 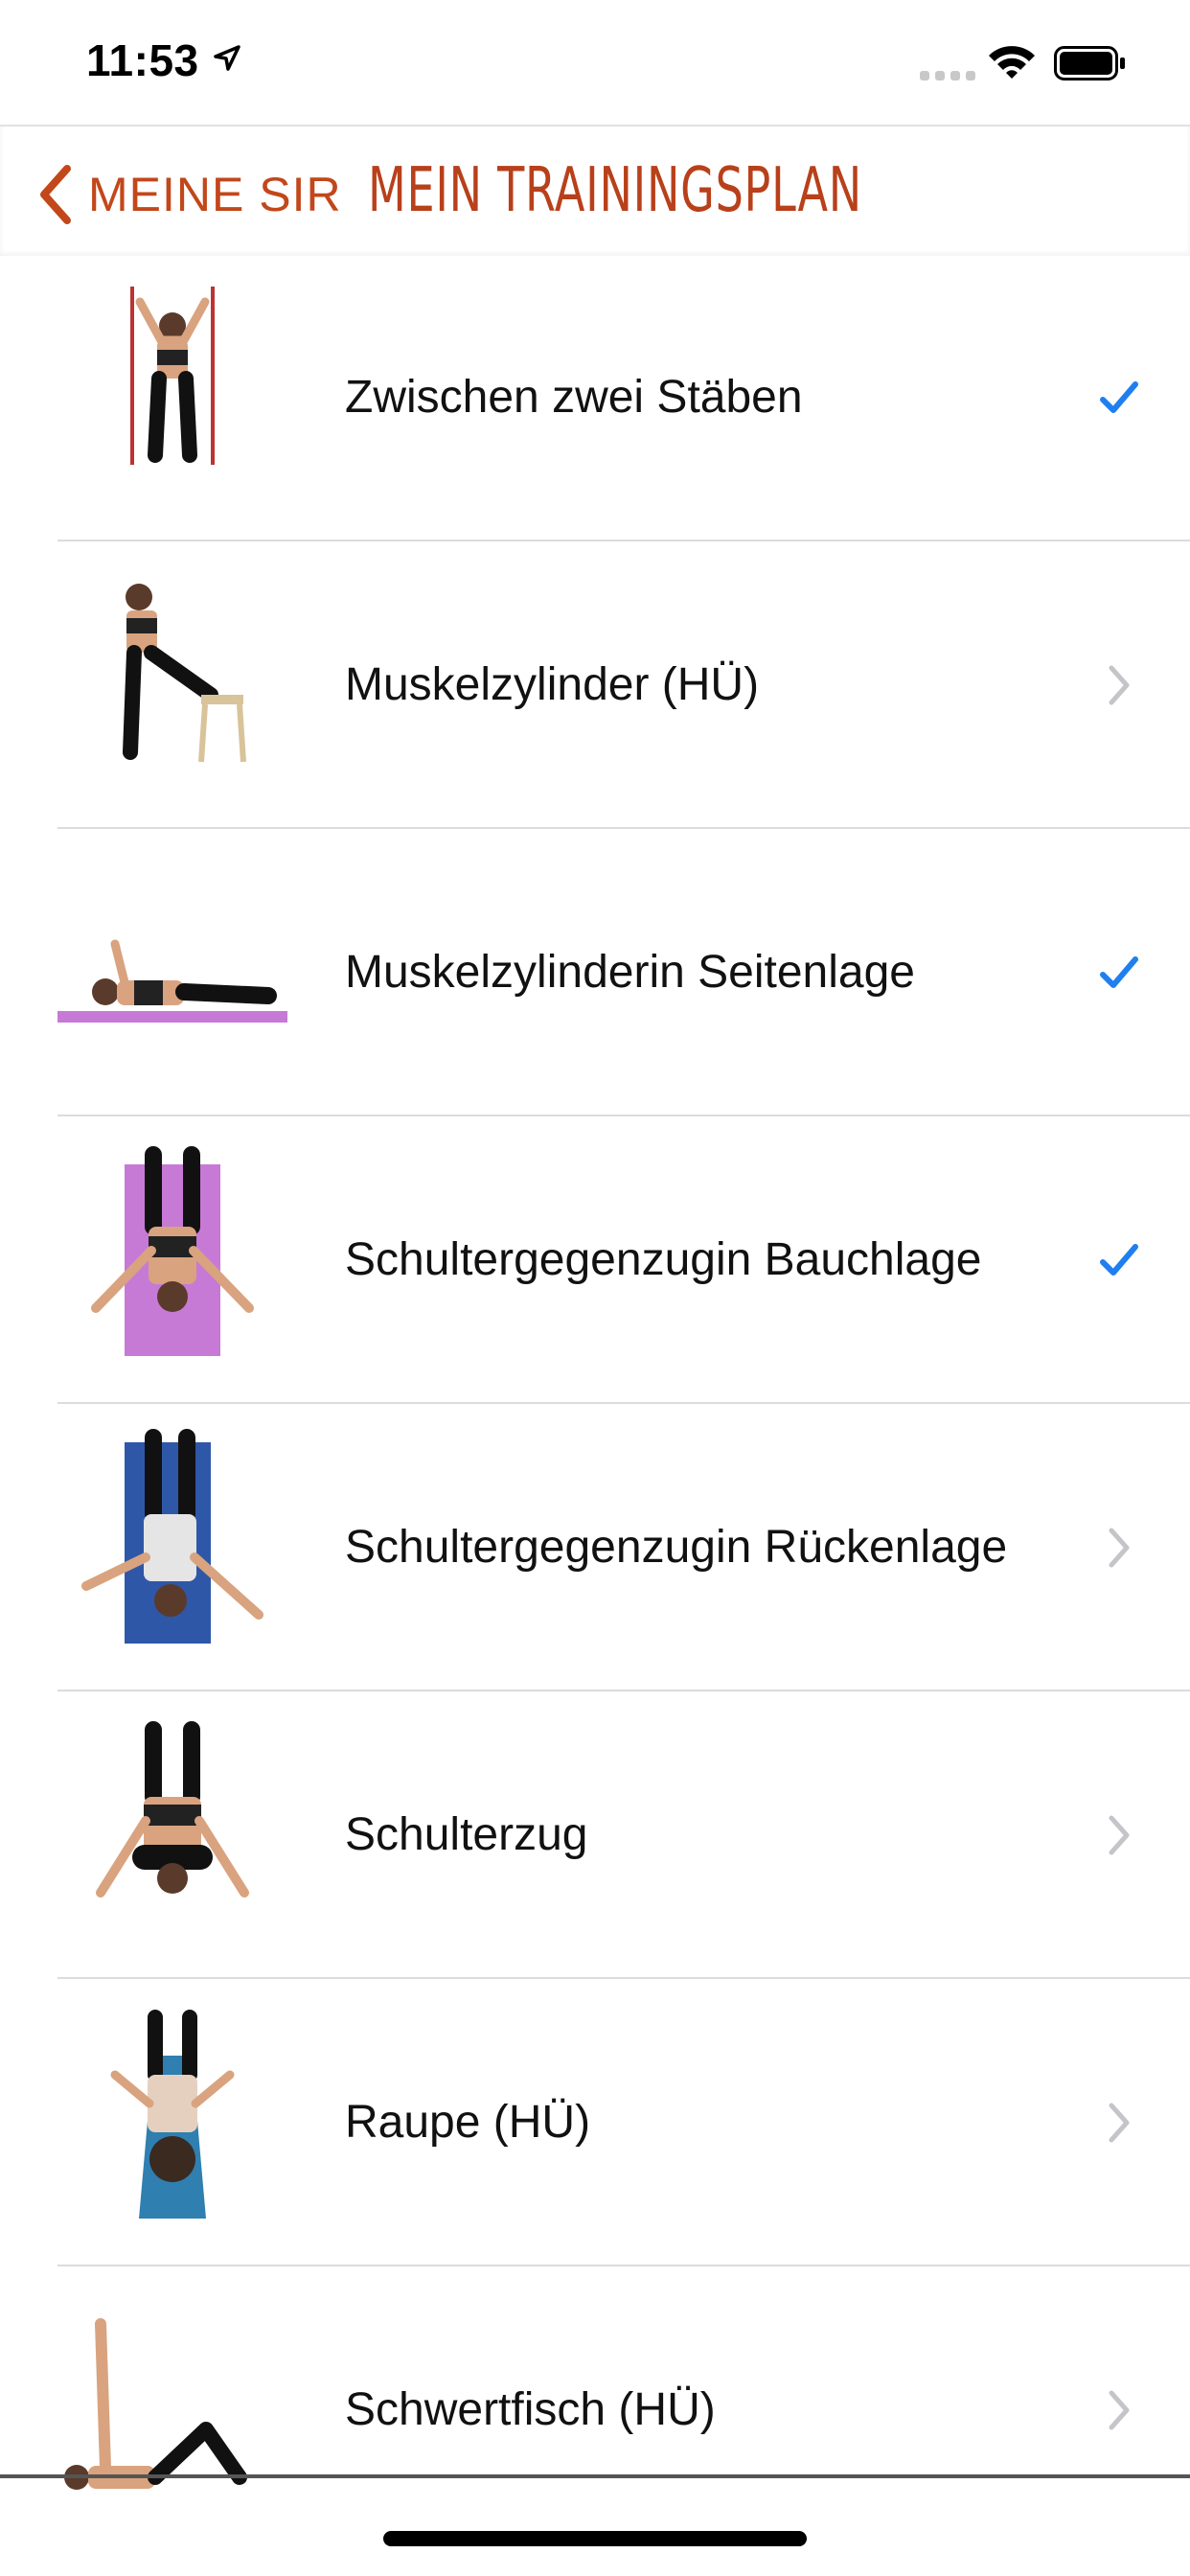 I want to click on exercise-title: Schultergegenzug in Rückenlage, so click(x=676, y=1547).